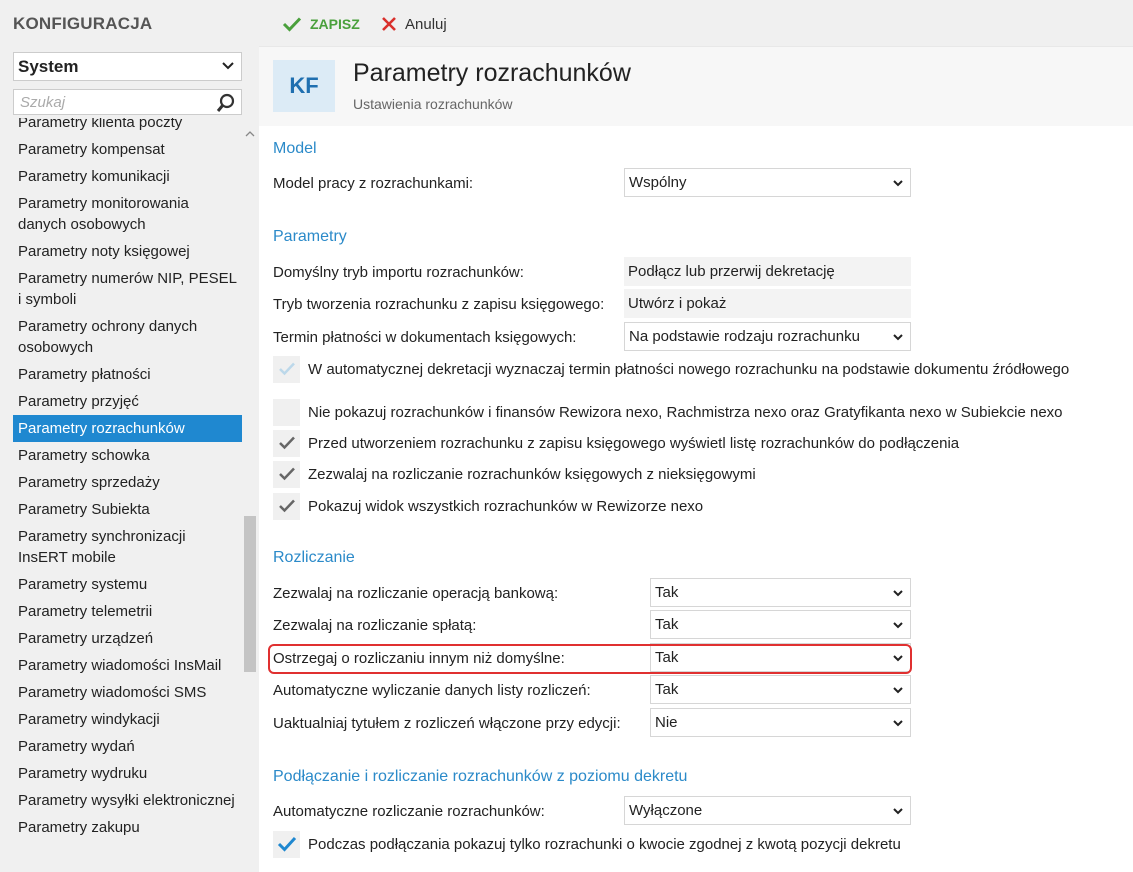 The width and height of the screenshot is (1133, 872). I want to click on sidebar-item: Parametry płatności, so click(127, 374).